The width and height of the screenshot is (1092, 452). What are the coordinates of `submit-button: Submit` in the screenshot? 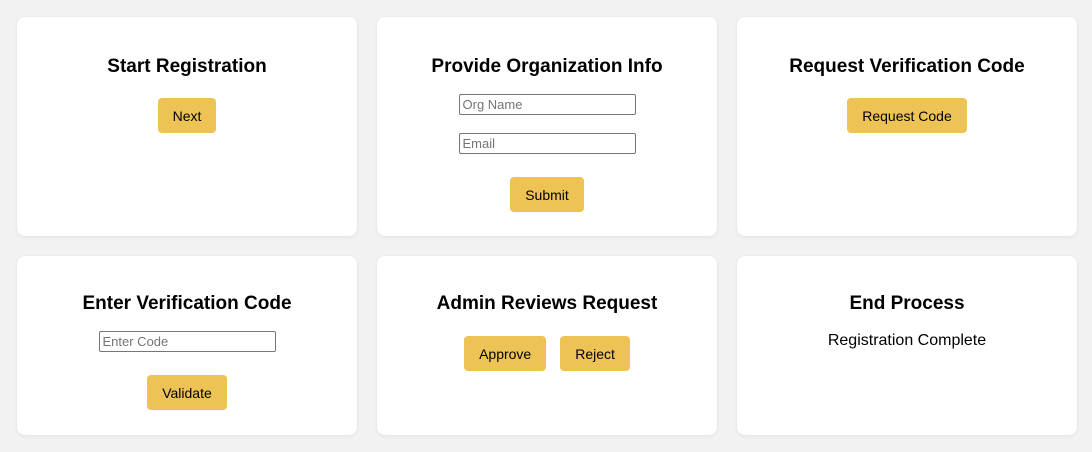 It's located at (547, 194).